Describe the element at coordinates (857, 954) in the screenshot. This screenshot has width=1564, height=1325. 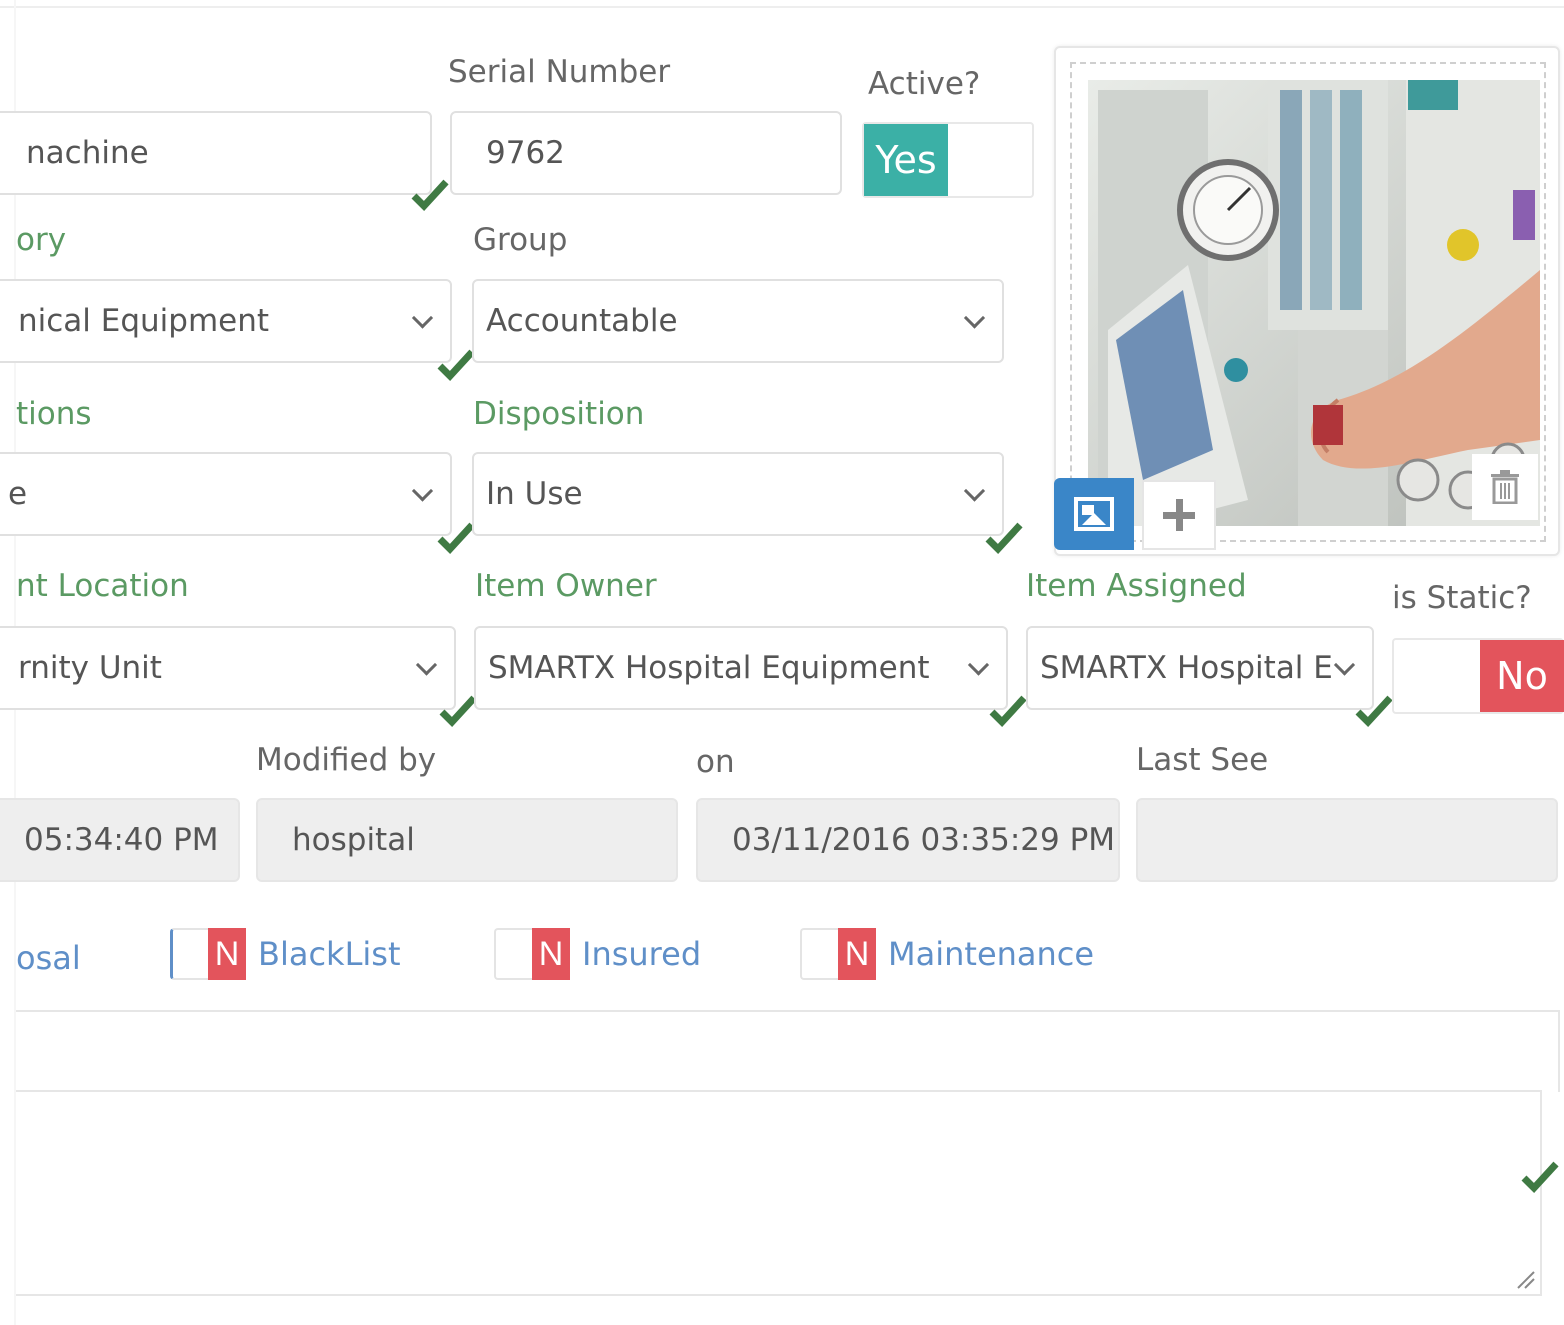
I see `maintenance-state-badge: N` at that location.